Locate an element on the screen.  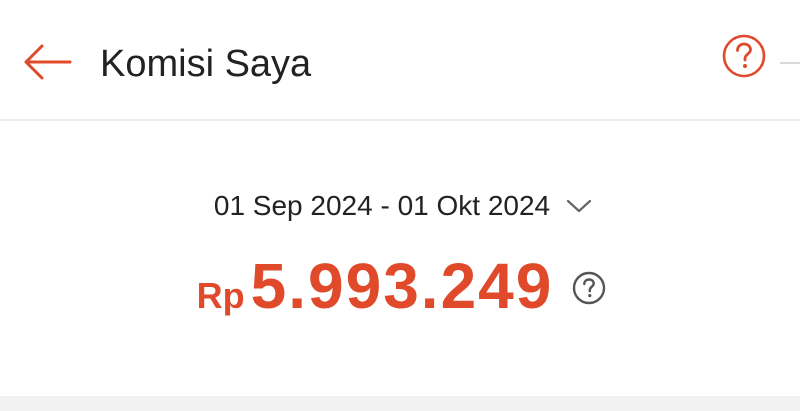
page-title: Komisi Saya is located at coordinates (206, 64).